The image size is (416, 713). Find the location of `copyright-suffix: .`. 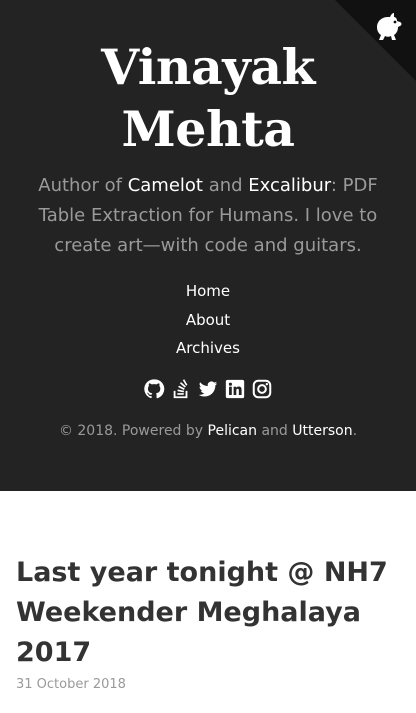

copyright-suffix: . is located at coordinates (355, 431).